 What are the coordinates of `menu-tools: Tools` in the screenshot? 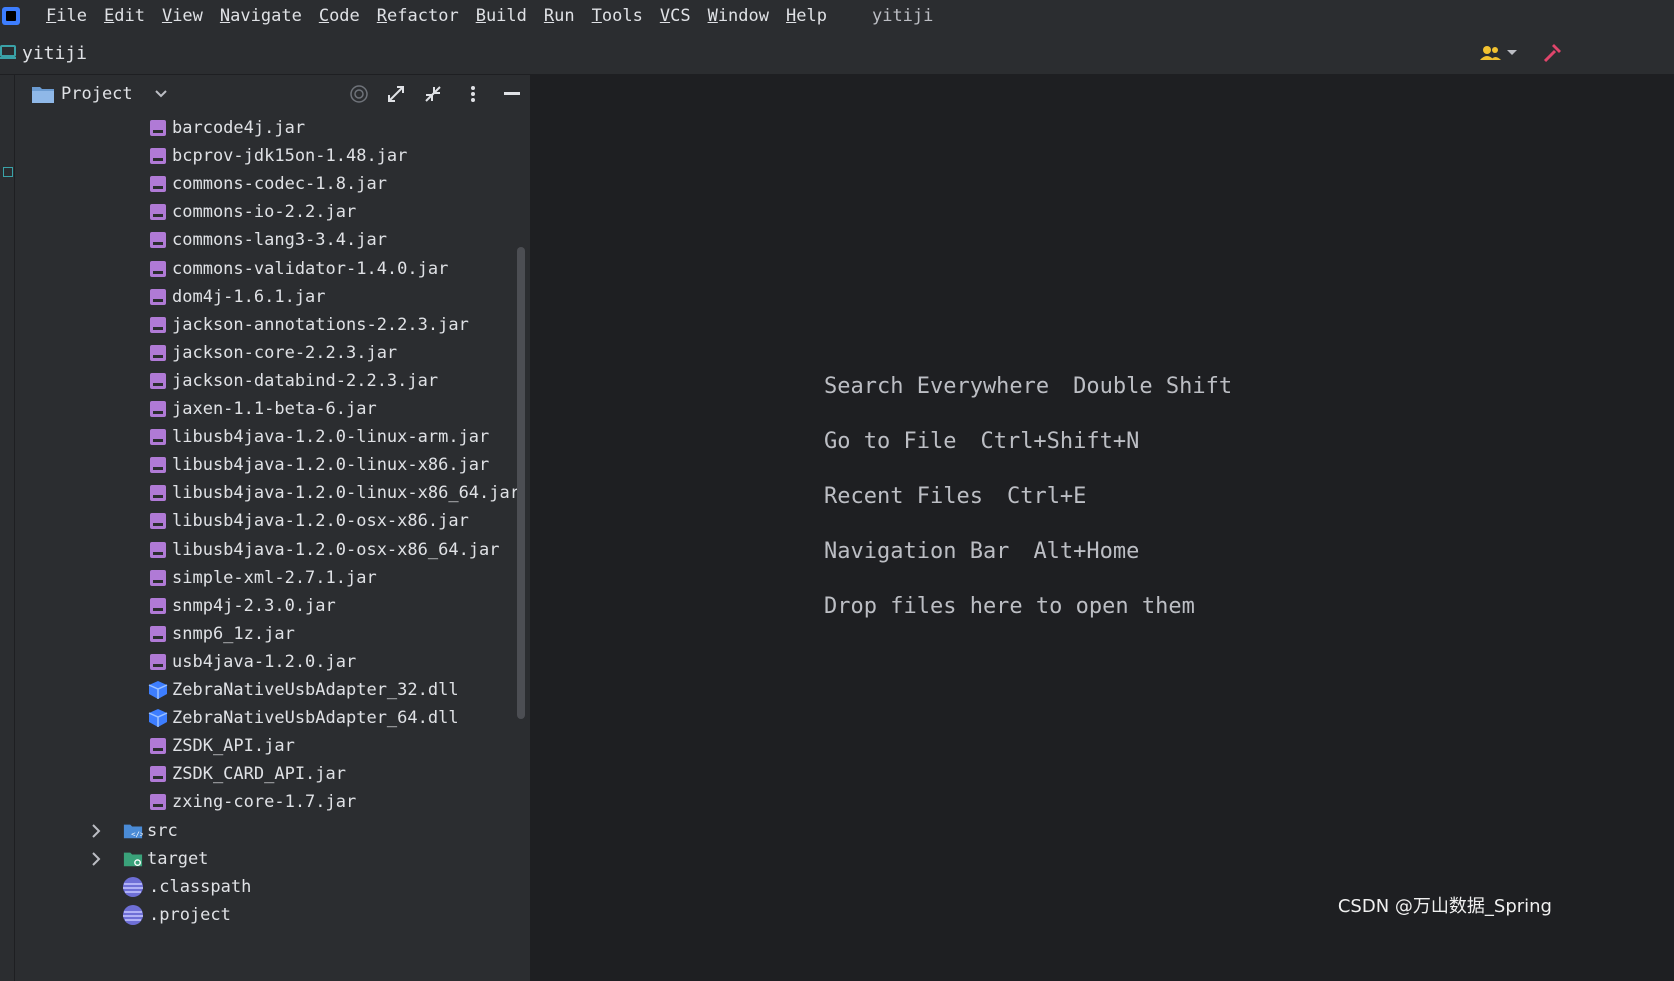 It's located at (617, 16).